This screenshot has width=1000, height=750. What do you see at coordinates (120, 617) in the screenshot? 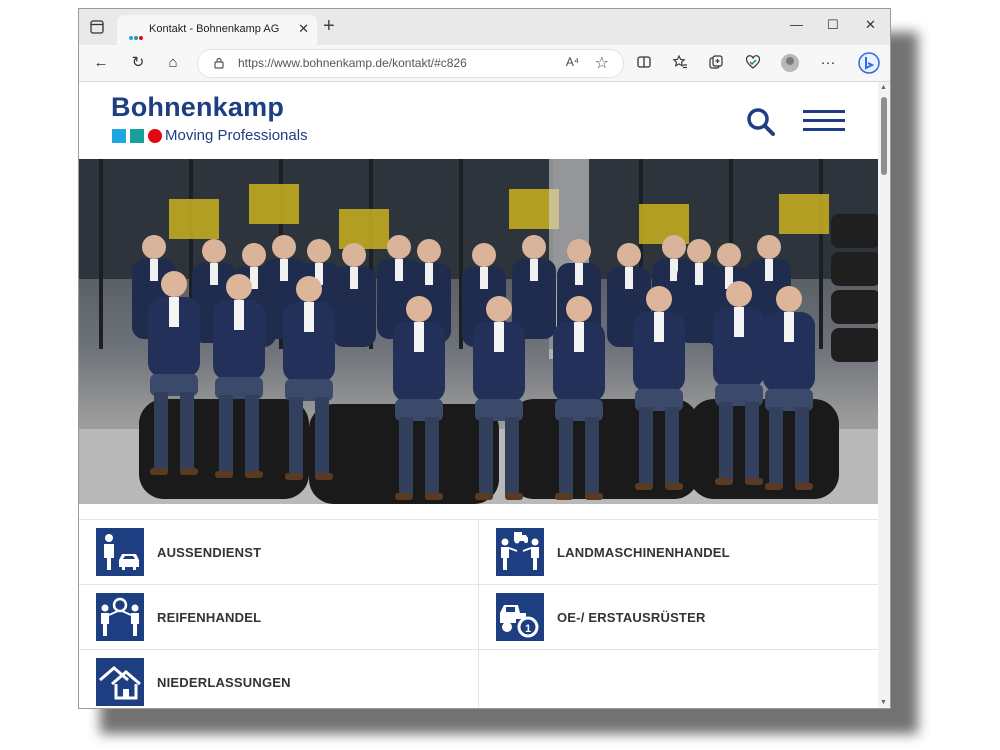
I see `tyre-trade-icon` at bounding box center [120, 617].